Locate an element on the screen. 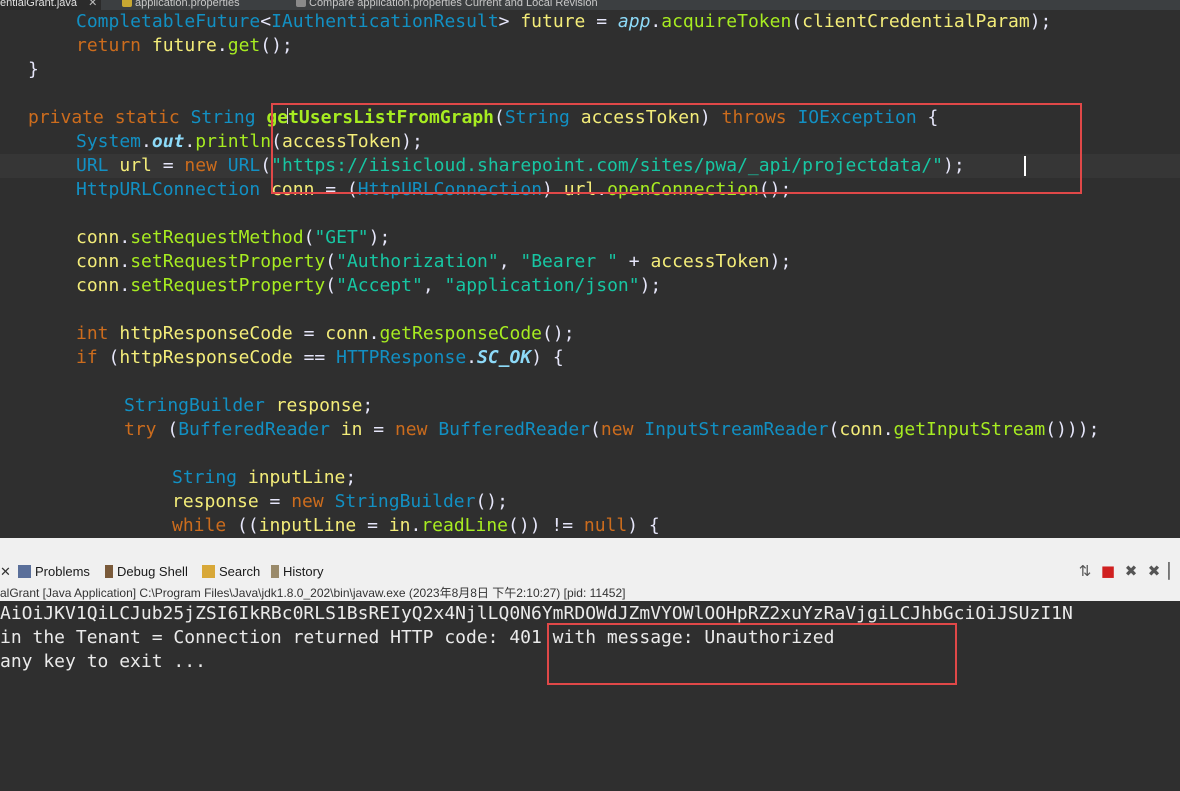 The width and height of the screenshot is (1180, 791). editor-tab-properties: application.properties is located at coordinates (181, 5).